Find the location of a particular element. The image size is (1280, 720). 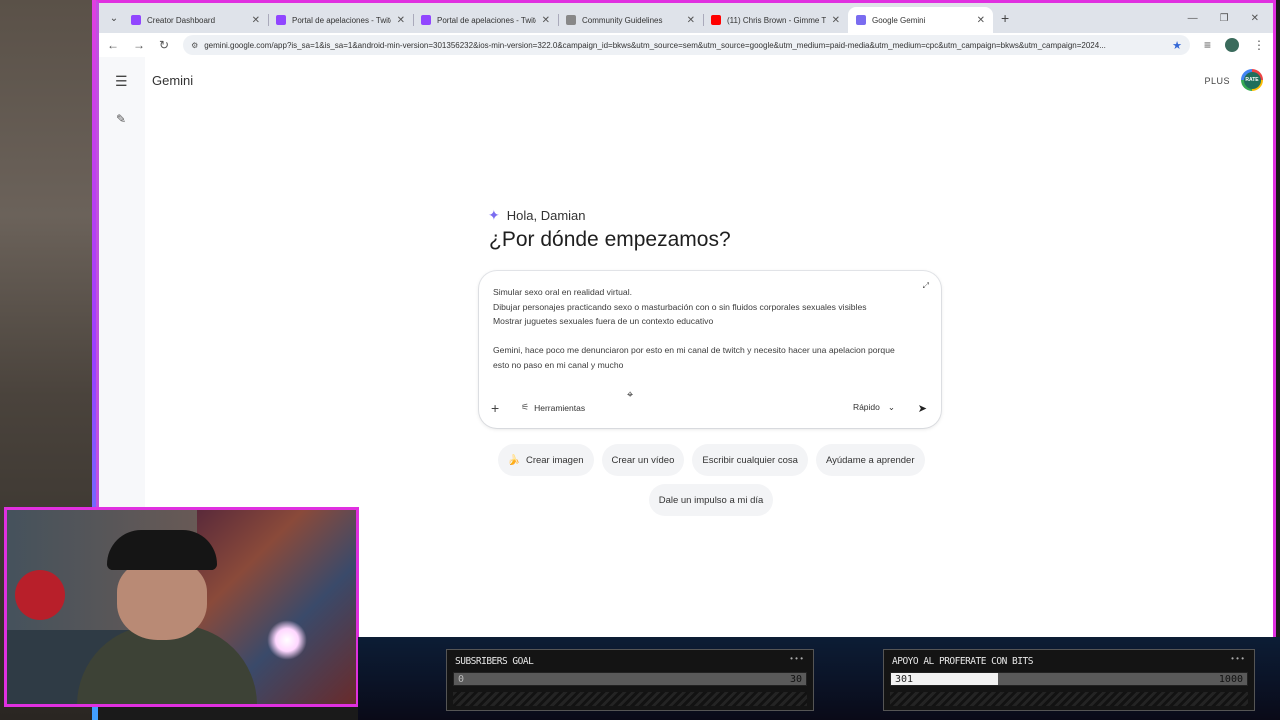

menu-icon: ☰ is located at coordinates (121, 81).